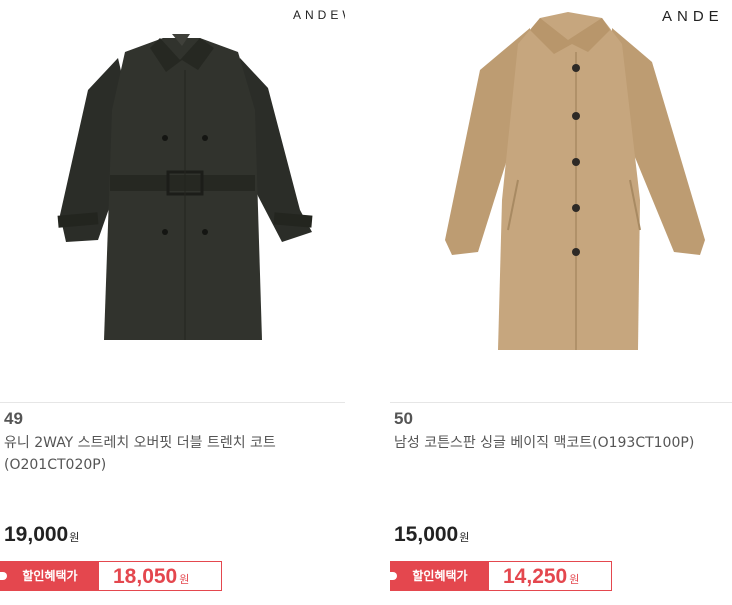 This screenshot has width=732, height=605. What do you see at coordinates (13, 418) in the screenshot?
I see `rank-number: 49` at bounding box center [13, 418].